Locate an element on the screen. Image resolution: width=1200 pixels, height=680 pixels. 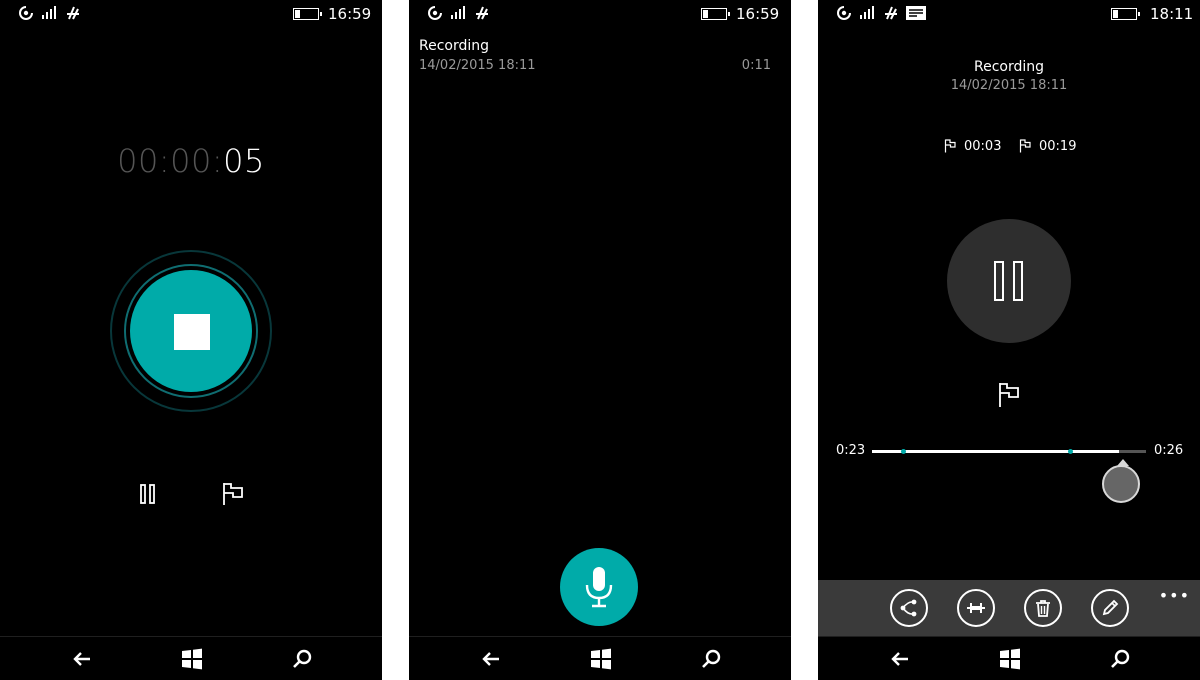
playback-track is located at coordinates (1009, 451).